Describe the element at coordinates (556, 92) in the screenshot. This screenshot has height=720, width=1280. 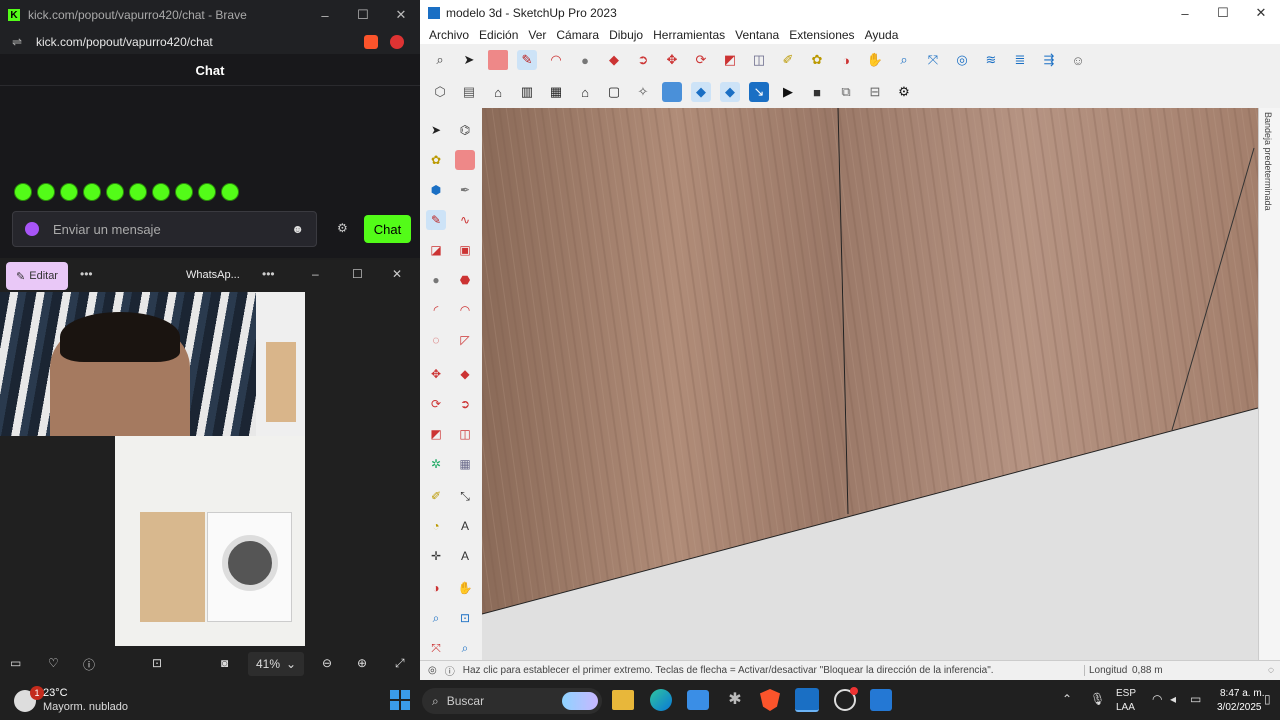
I see `back-view-icon: ▦` at that location.